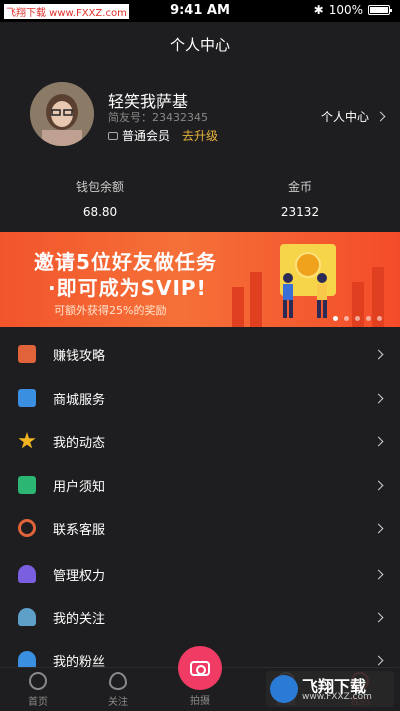 The image size is (400, 711). I want to click on status-right: ✱ 100%, so click(352, 10).